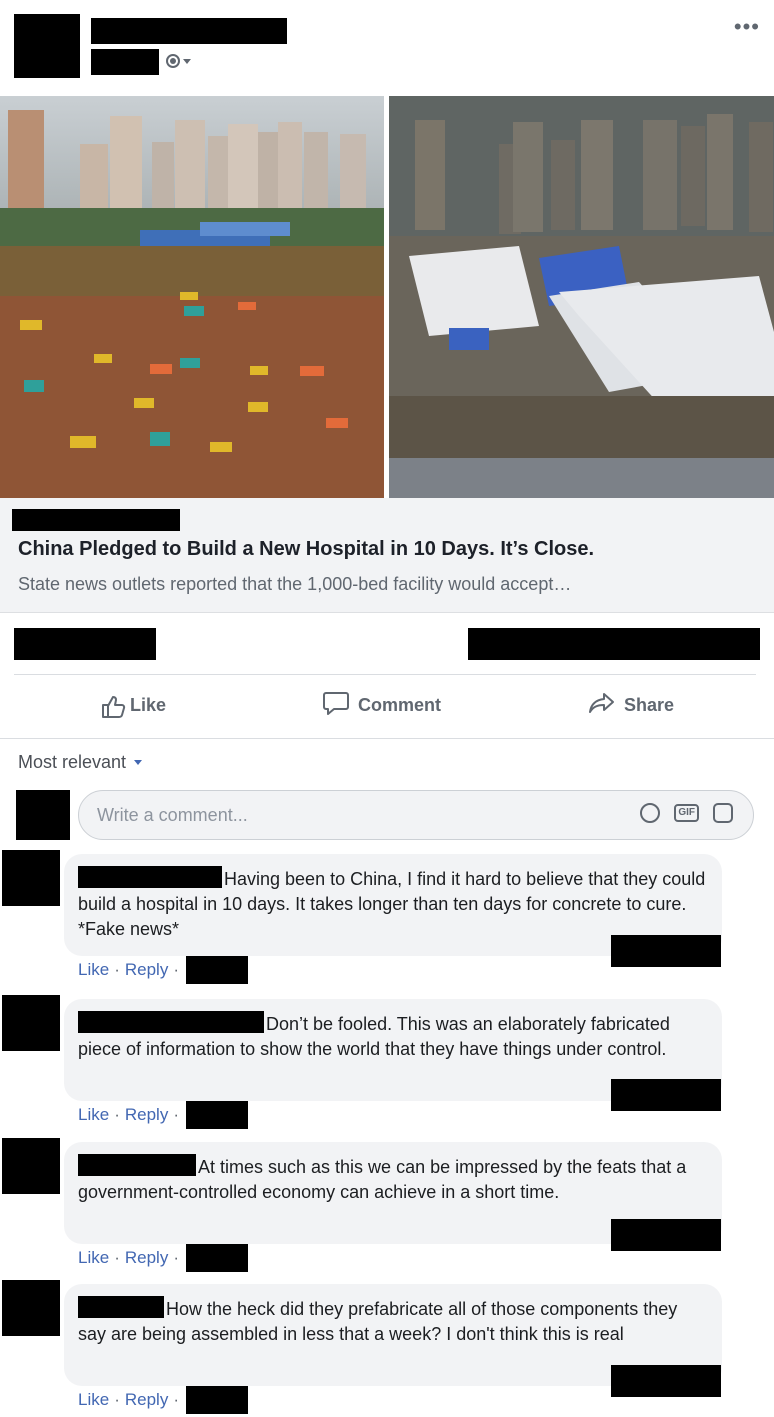 This screenshot has height=1417, width=774. I want to click on share-arrow-icon, so click(602, 705).